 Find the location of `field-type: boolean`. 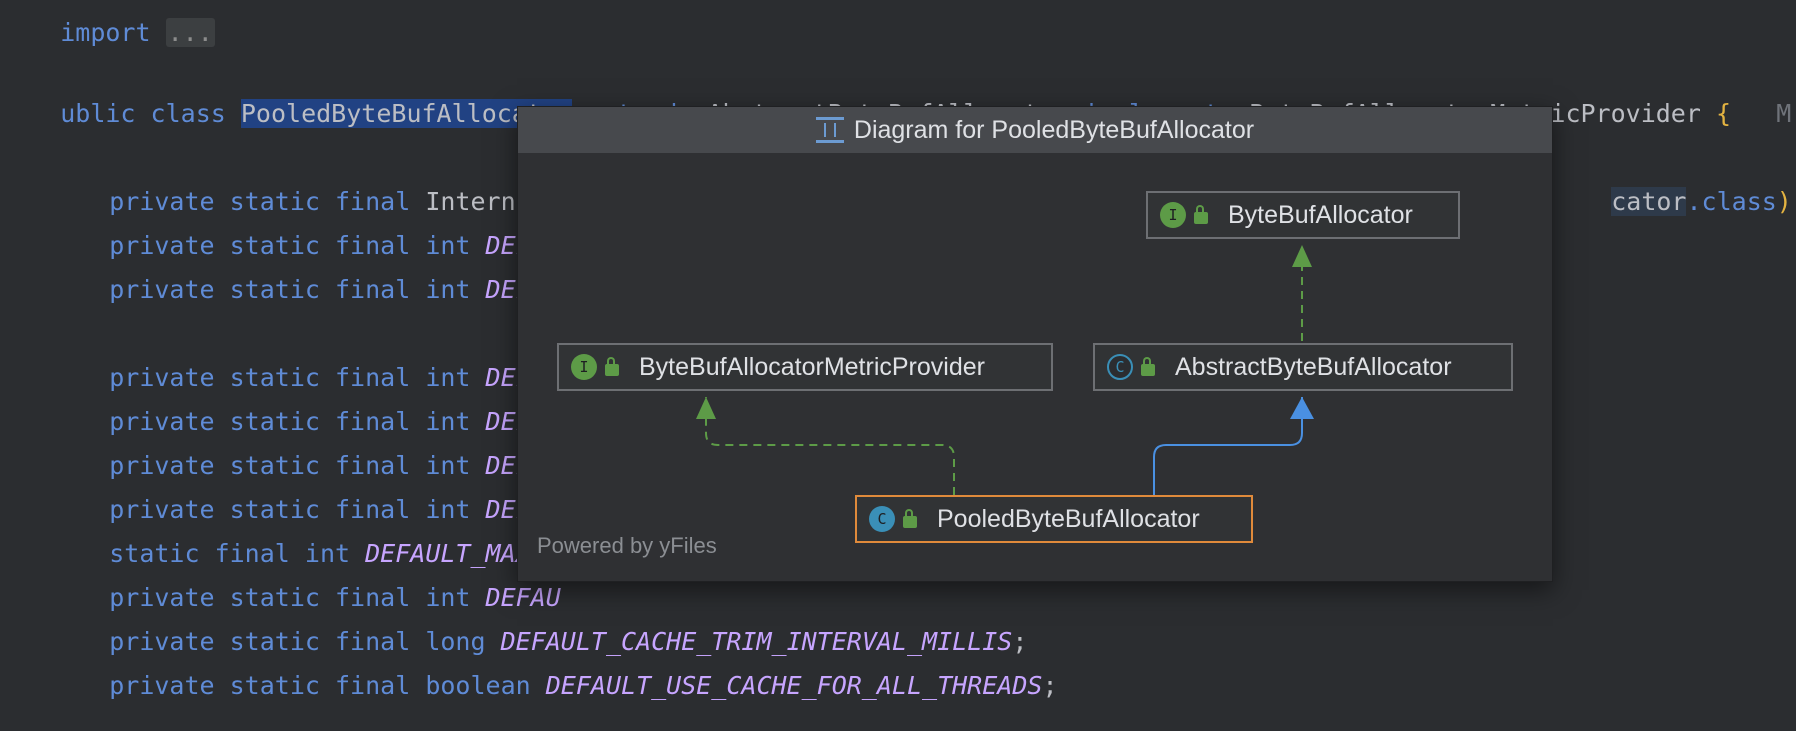

field-type: boolean is located at coordinates (478, 685).